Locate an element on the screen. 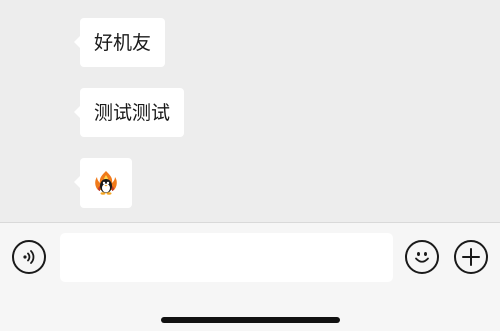  message-bubble: 好机友 is located at coordinates (119, 42).